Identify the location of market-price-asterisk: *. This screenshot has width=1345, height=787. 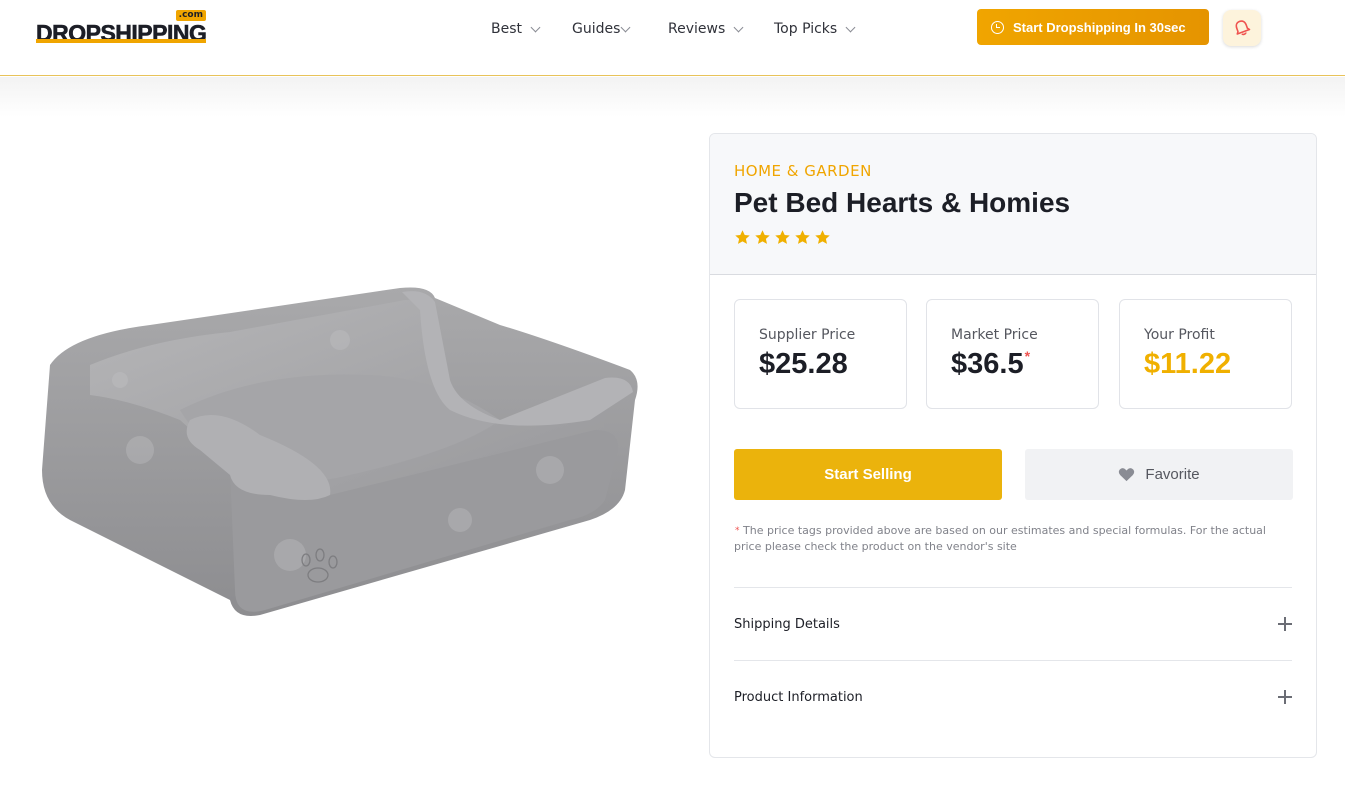
(1027, 356).